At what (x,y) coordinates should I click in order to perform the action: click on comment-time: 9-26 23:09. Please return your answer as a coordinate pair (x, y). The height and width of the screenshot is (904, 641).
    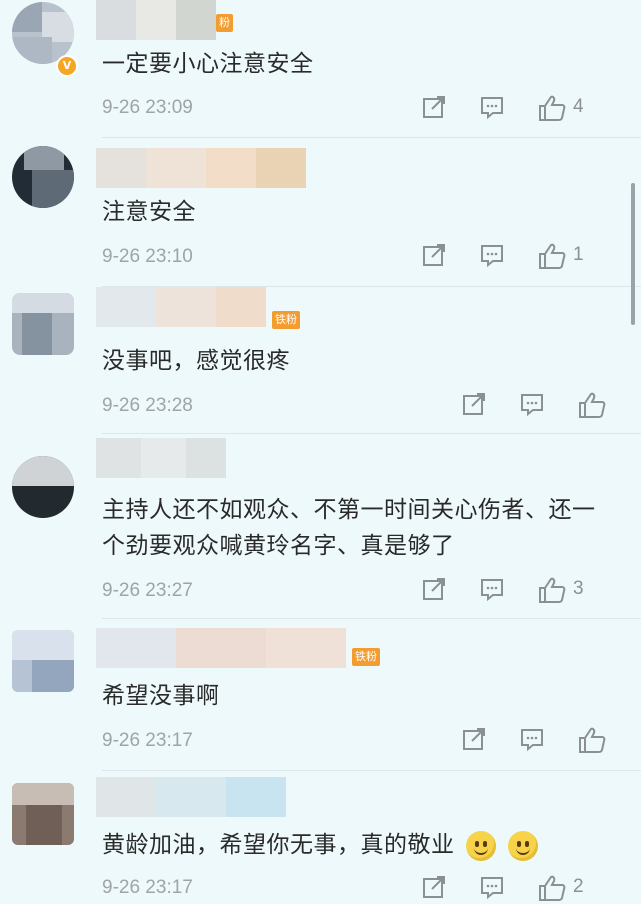
    Looking at the image, I should click on (147, 107).